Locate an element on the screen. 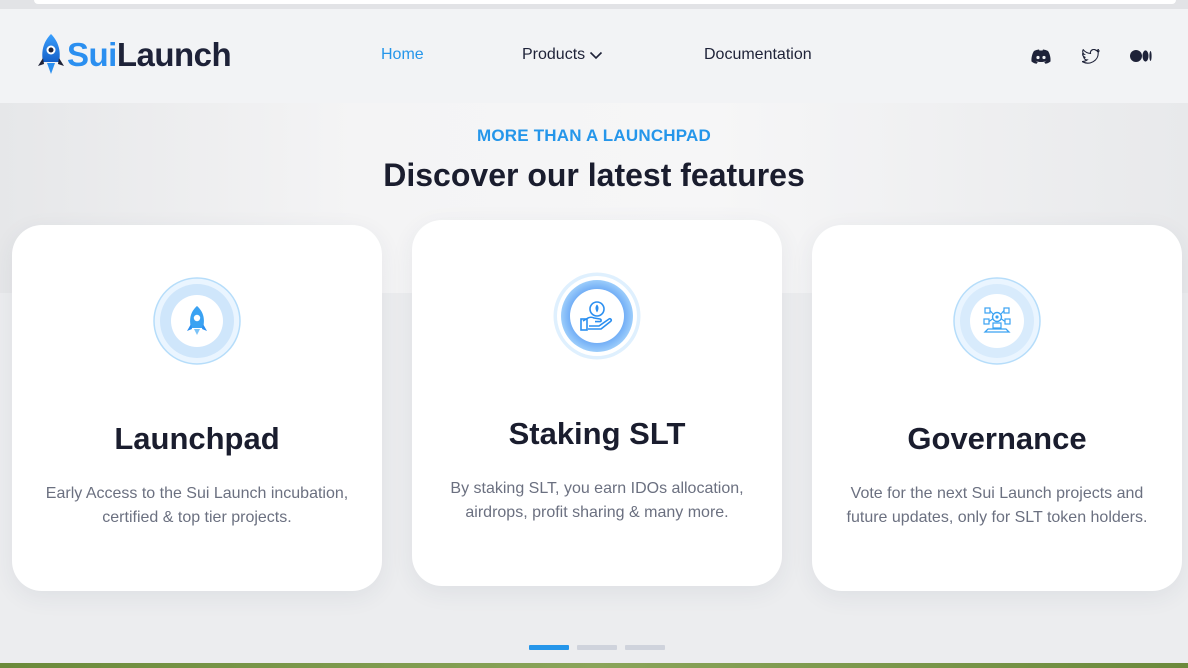  nav-documentation-label: Documentation is located at coordinates (758, 54).